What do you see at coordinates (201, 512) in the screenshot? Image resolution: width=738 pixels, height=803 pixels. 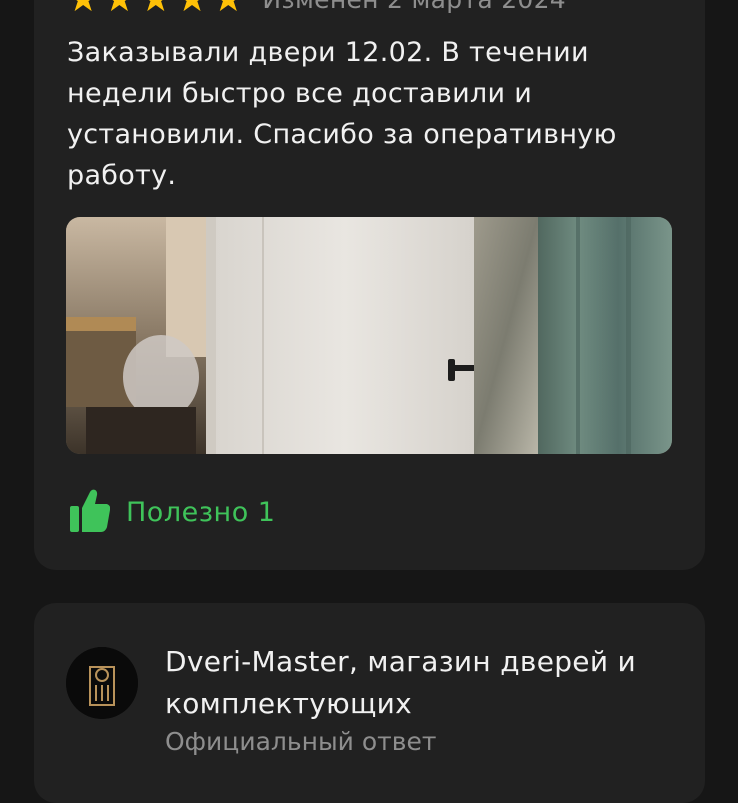 I see `helpful-label: Полезно 1` at bounding box center [201, 512].